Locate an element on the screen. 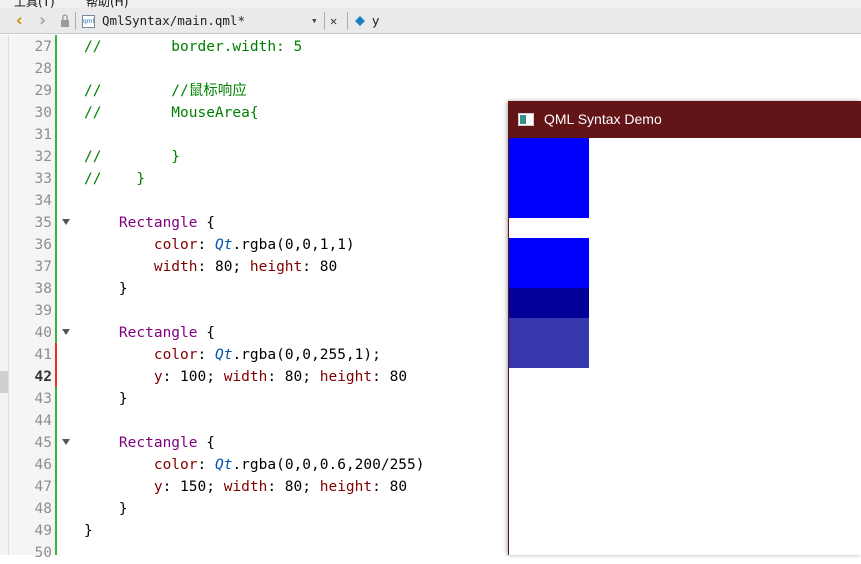  line-number: 43 is located at coordinates (43, 399).